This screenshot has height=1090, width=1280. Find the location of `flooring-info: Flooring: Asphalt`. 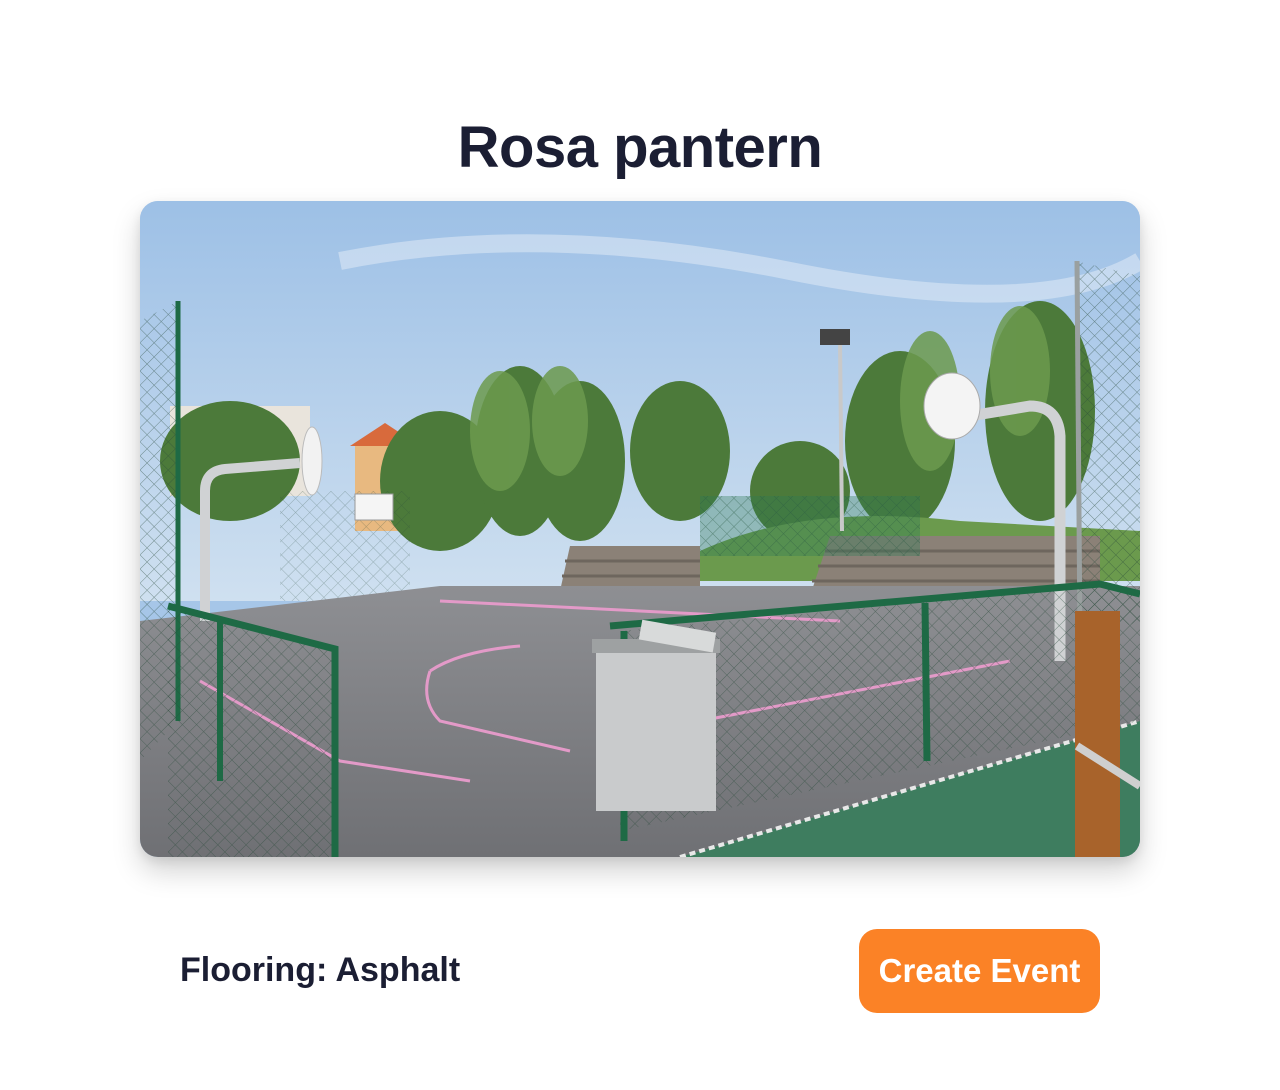

flooring-info: Flooring: Asphalt is located at coordinates (320, 970).